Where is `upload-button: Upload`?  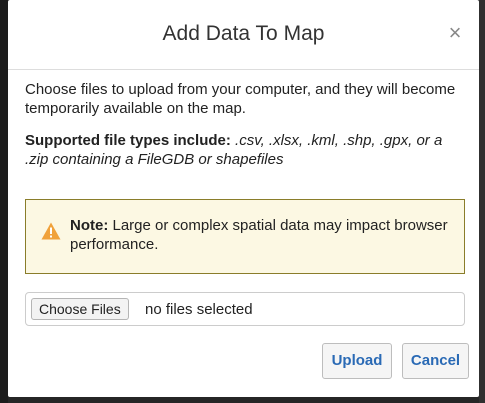
upload-button: Upload is located at coordinates (357, 361).